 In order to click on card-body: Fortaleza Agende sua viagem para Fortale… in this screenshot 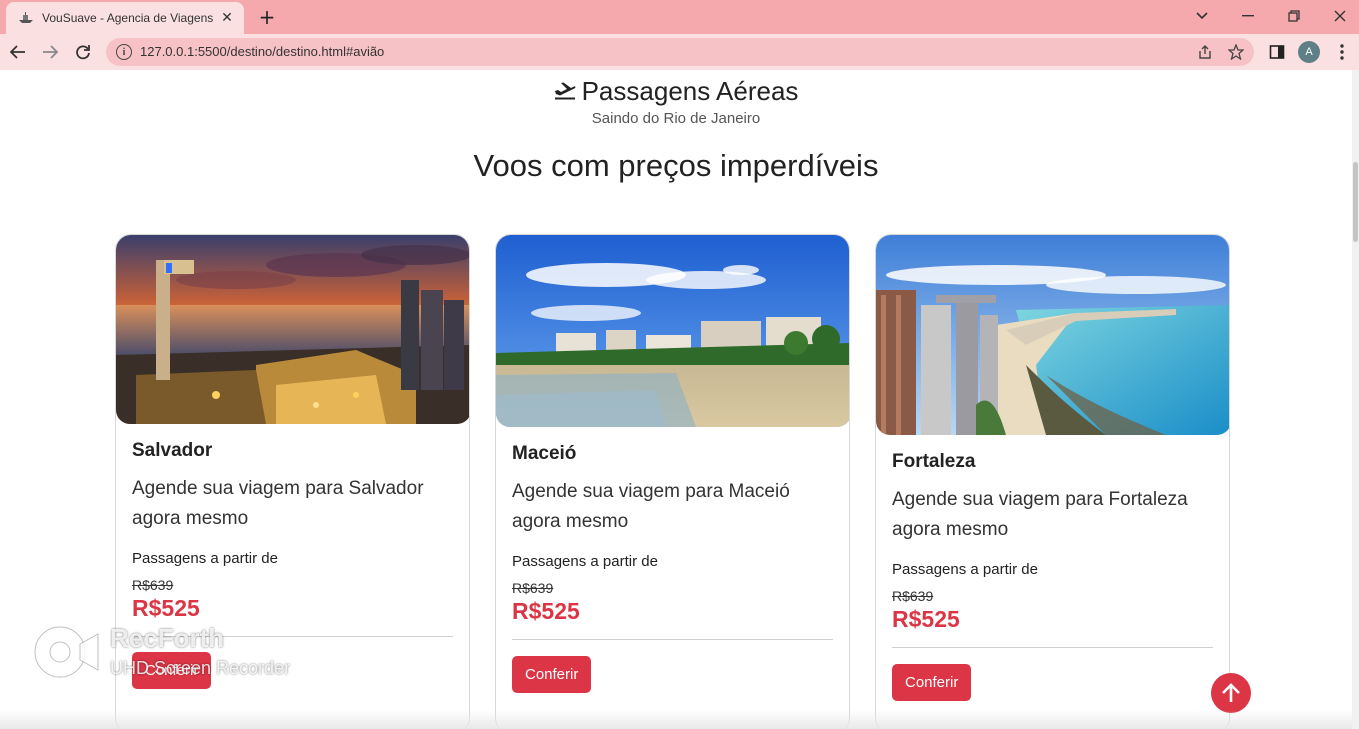, I will do `click(1052, 576)`.